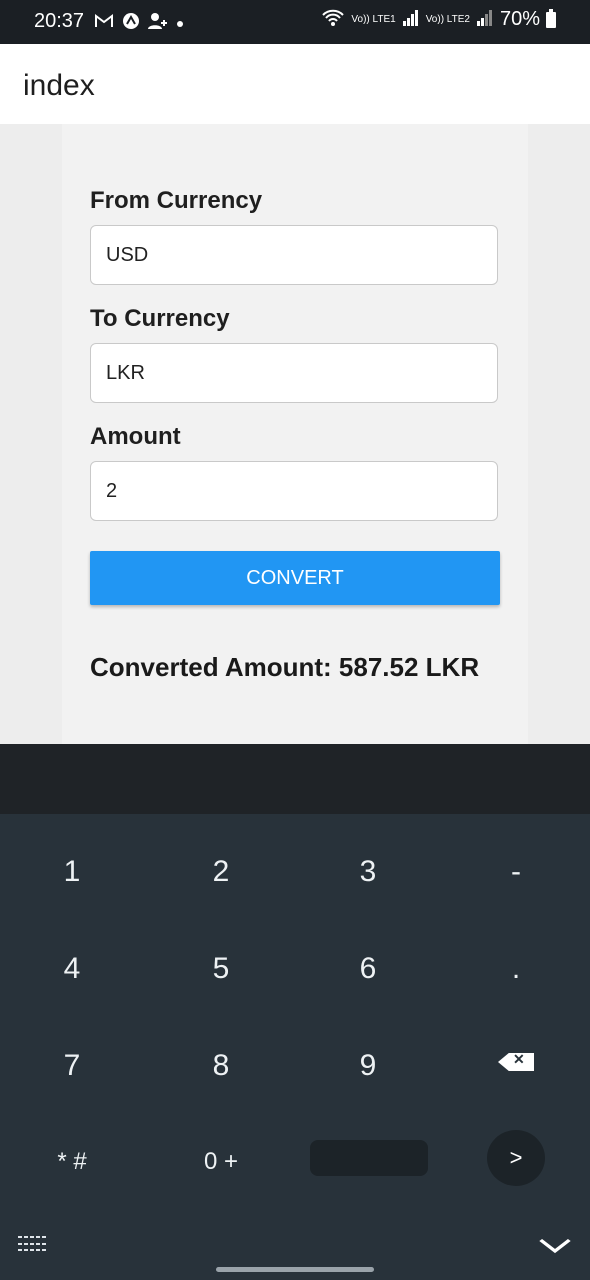 This screenshot has height=1280, width=590. What do you see at coordinates (221, 872) in the screenshot?
I see `key-2: 2` at bounding box center [221, 872].